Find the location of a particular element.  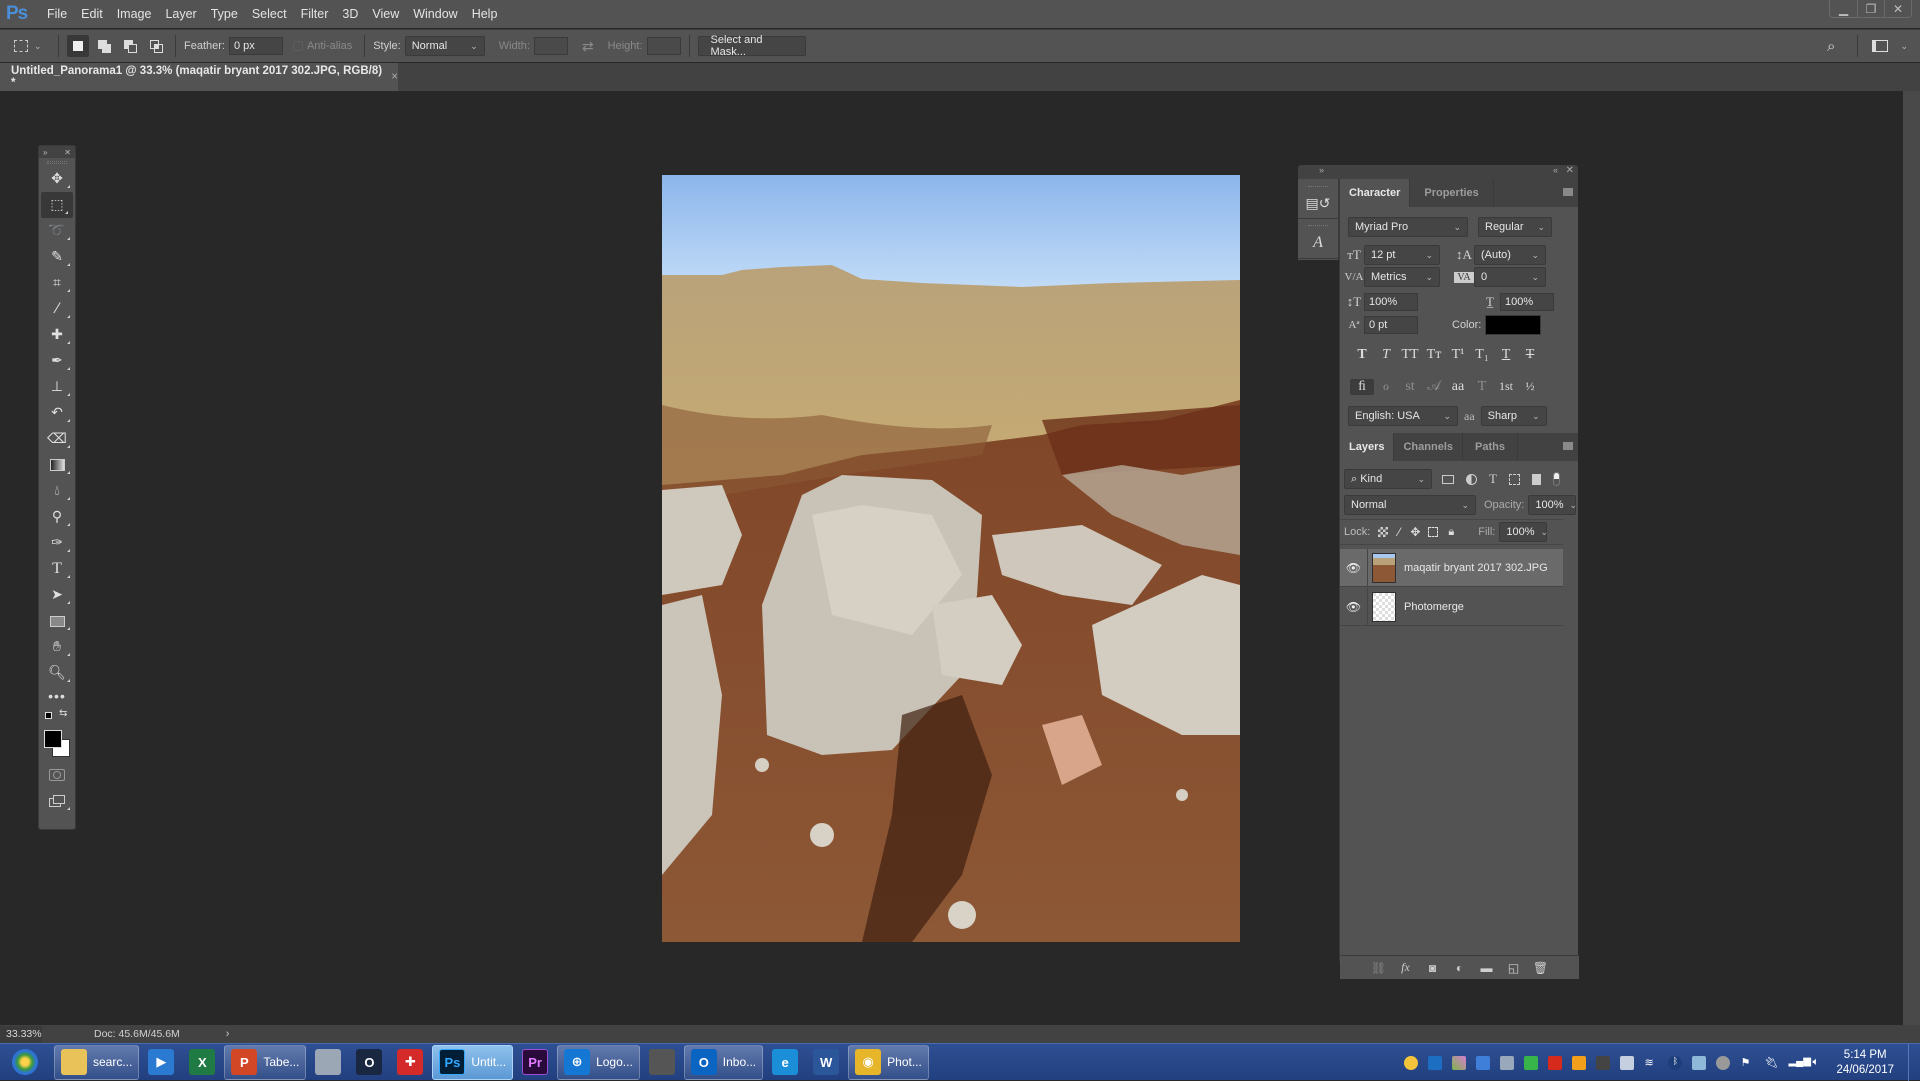

subscript-button: T₁ is located at coordinates (1482, 355).